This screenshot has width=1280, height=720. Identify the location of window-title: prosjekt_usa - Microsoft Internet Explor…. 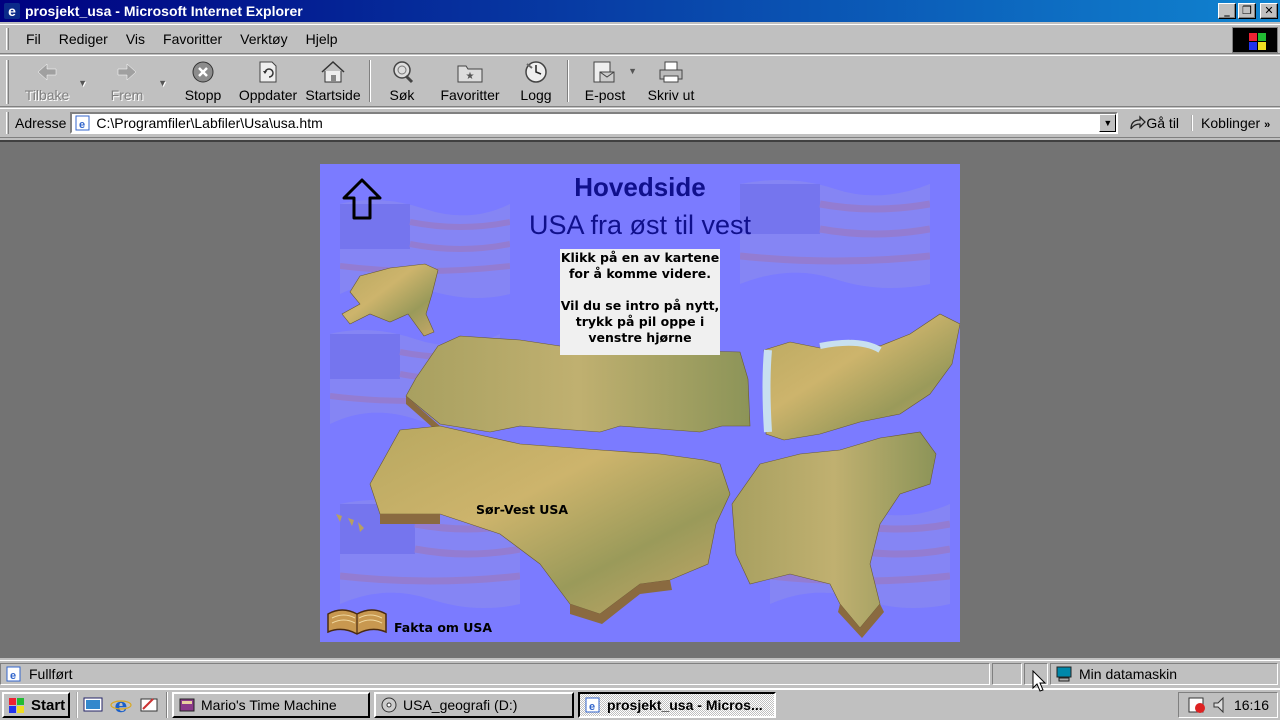
(164, 11).